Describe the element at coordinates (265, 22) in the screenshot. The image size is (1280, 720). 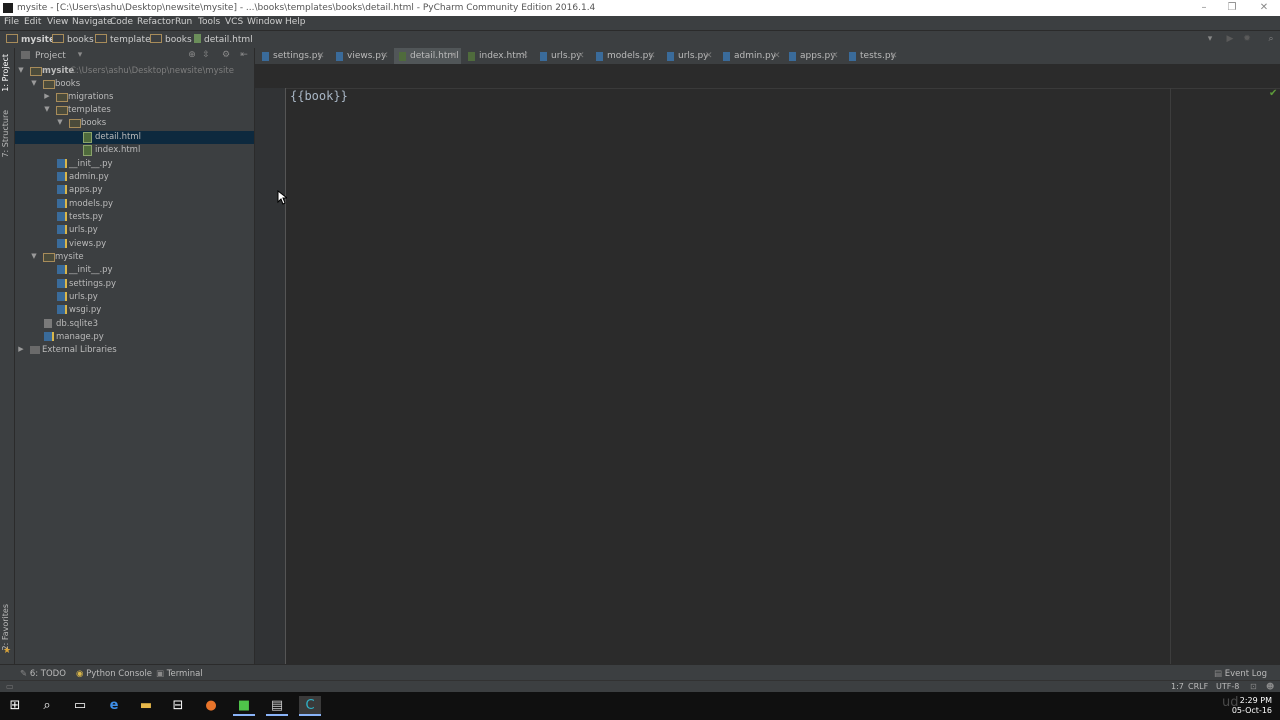
I see `menu-window: Window` at that location.